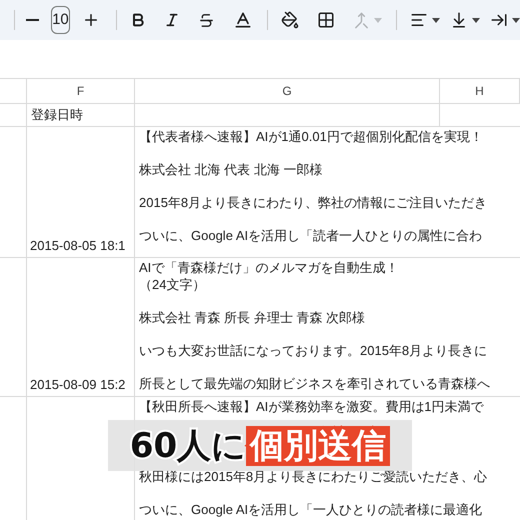 The width and height of the screenshot is (520, 520). Describe the element at coordinates (314, 384) in the screenshot. I see `message-text: 所長として最先端の知財ビジネスを牽引されている青森様へ` at that location.